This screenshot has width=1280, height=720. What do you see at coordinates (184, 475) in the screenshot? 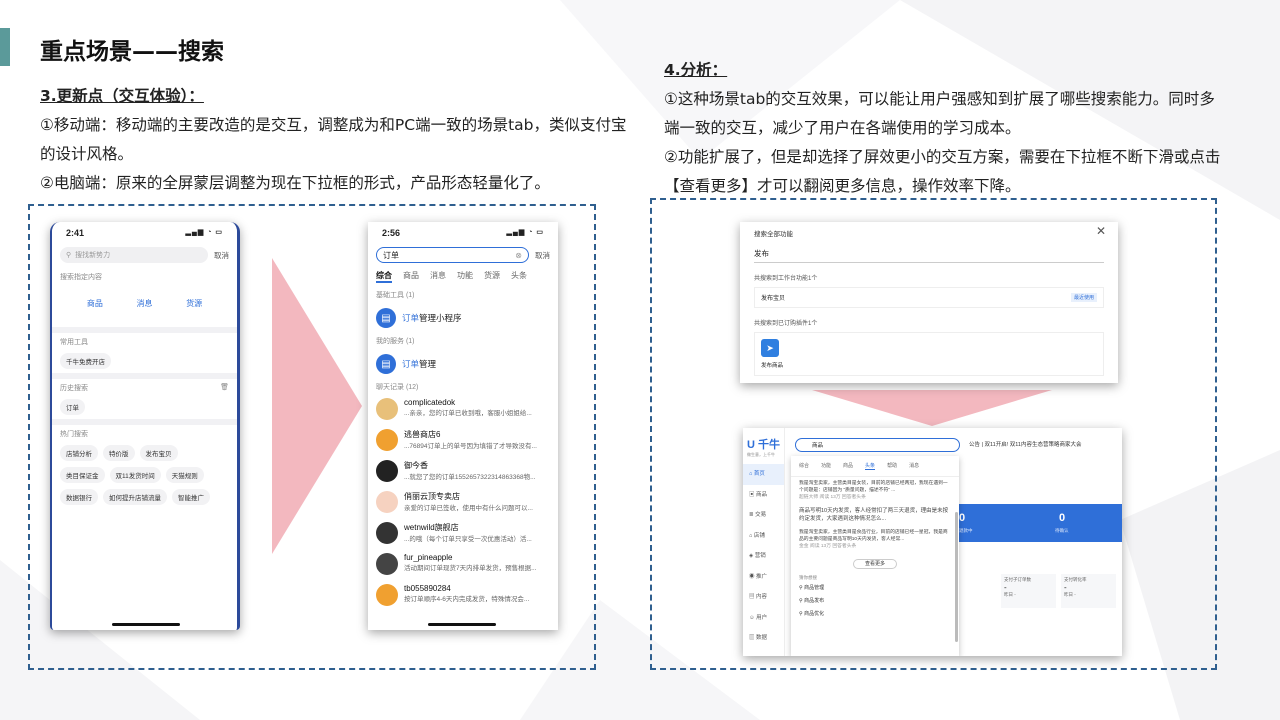
I see `hot-chip: 天猫规则` at bounding box center [184, 475].